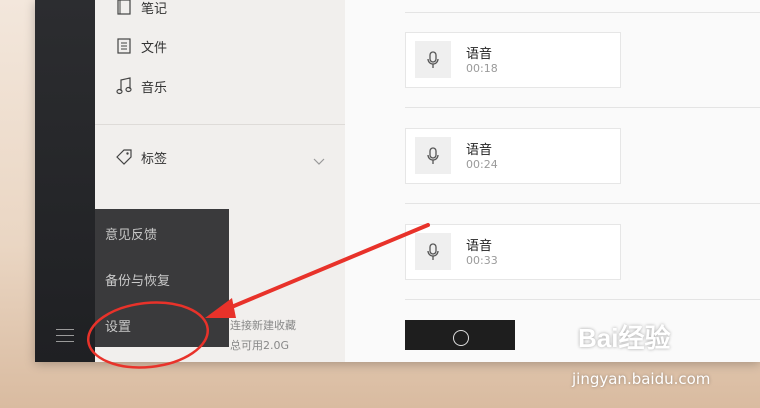  I want to click on watermark: Bai经验 jingyan.baidu.com, so click(641, 353).